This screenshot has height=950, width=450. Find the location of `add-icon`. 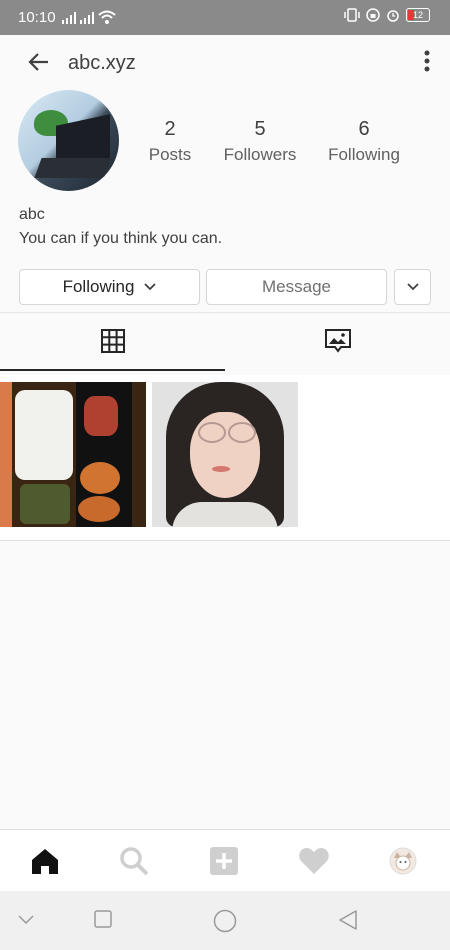

add-icon is located at coordinates (224, 861).